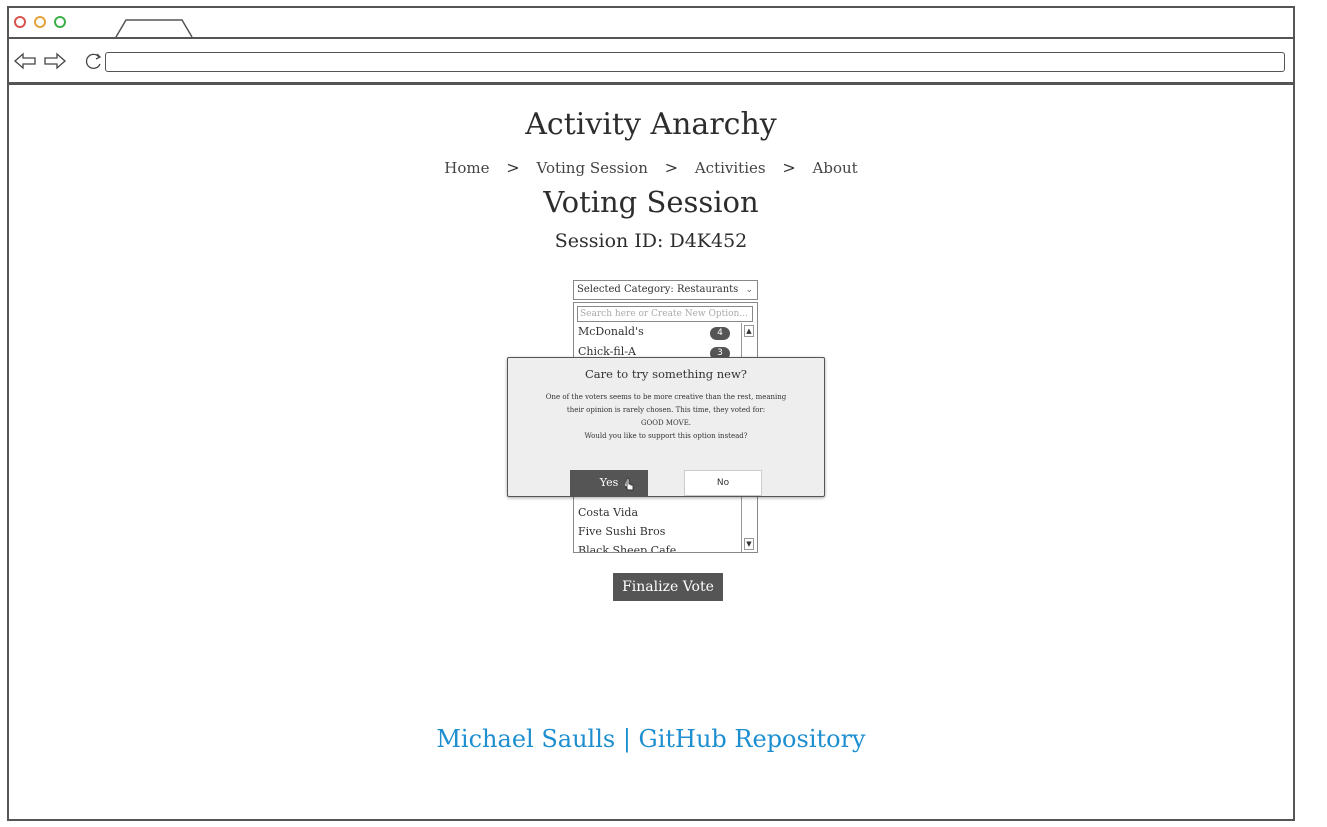  Describe the element at coordinates (55, 61) in the screenshot. I see `forward-arrow-icon` at that location.